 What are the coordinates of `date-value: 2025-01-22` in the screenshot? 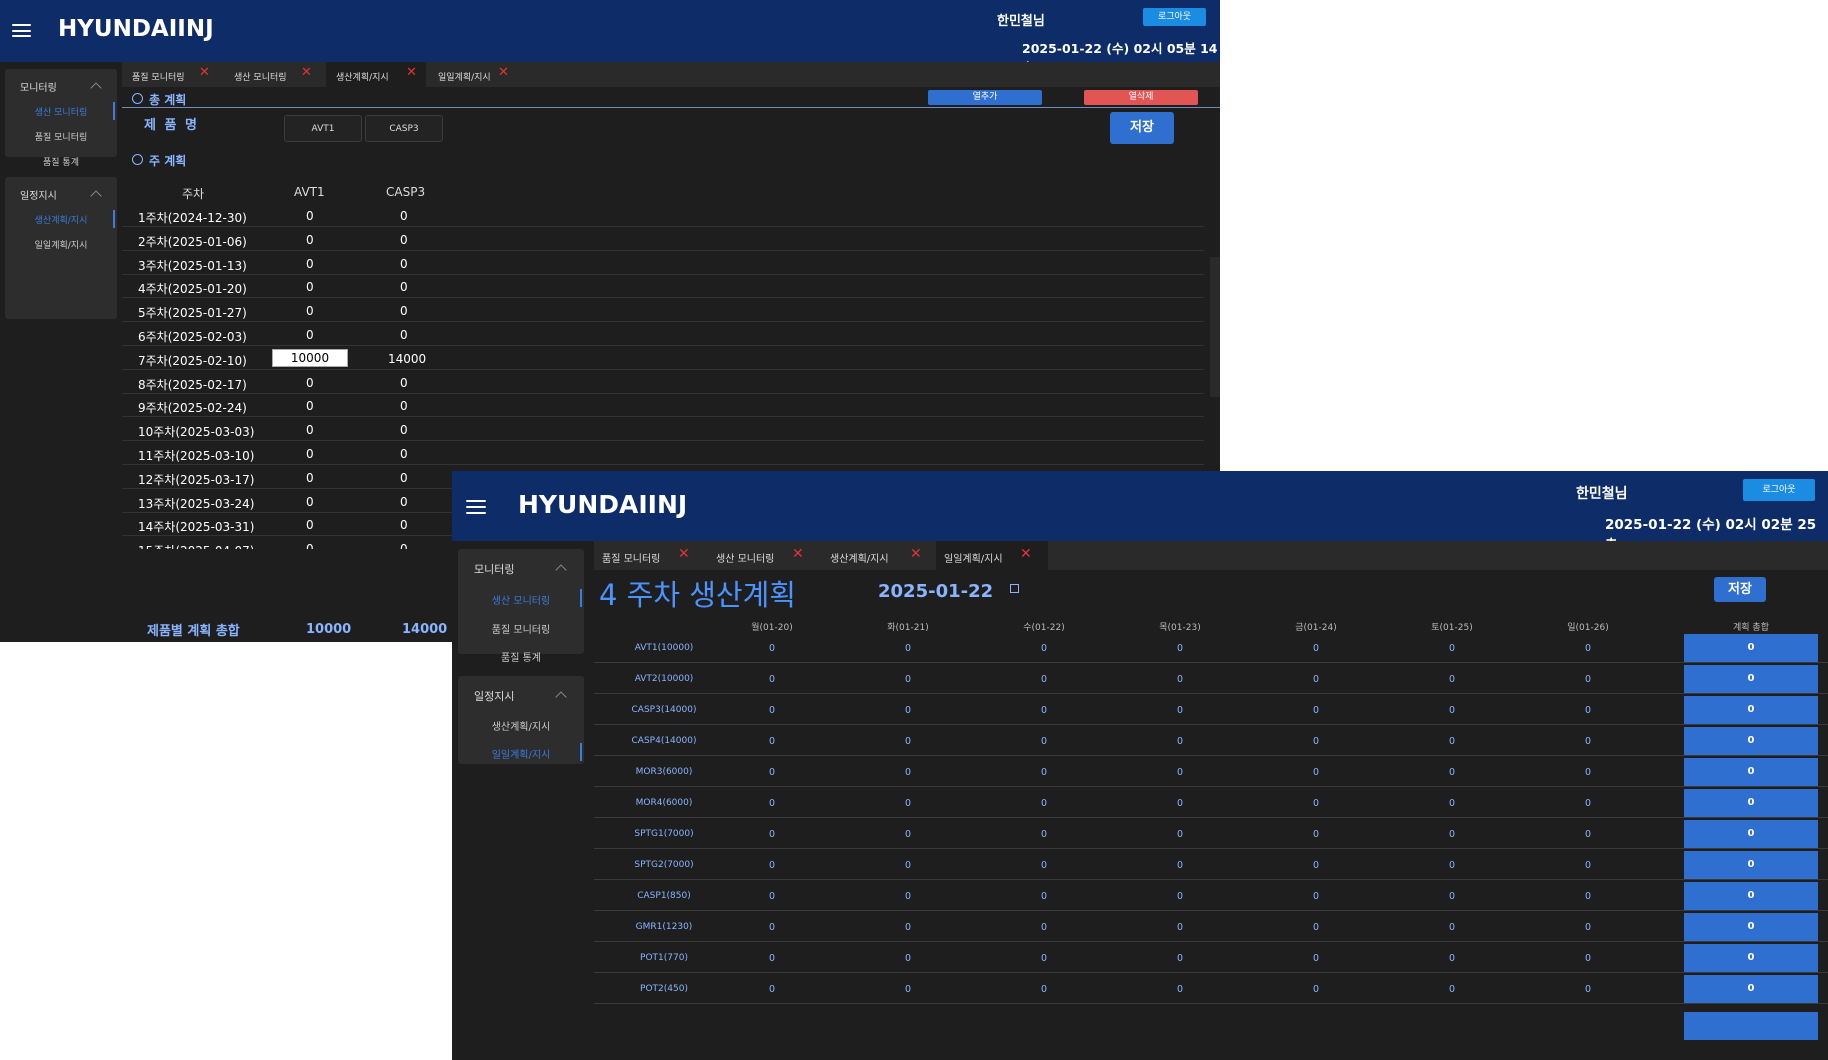 It's located at (935, 591).